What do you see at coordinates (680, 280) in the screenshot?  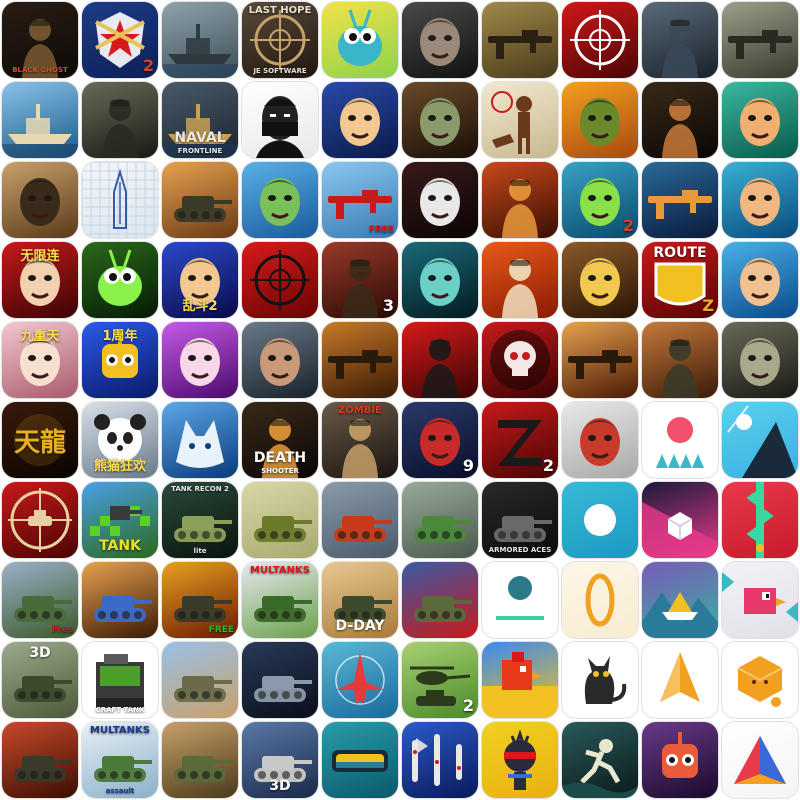 I see `app-icon-route-z: ROUTE Z` at bounding box center [680, 280].